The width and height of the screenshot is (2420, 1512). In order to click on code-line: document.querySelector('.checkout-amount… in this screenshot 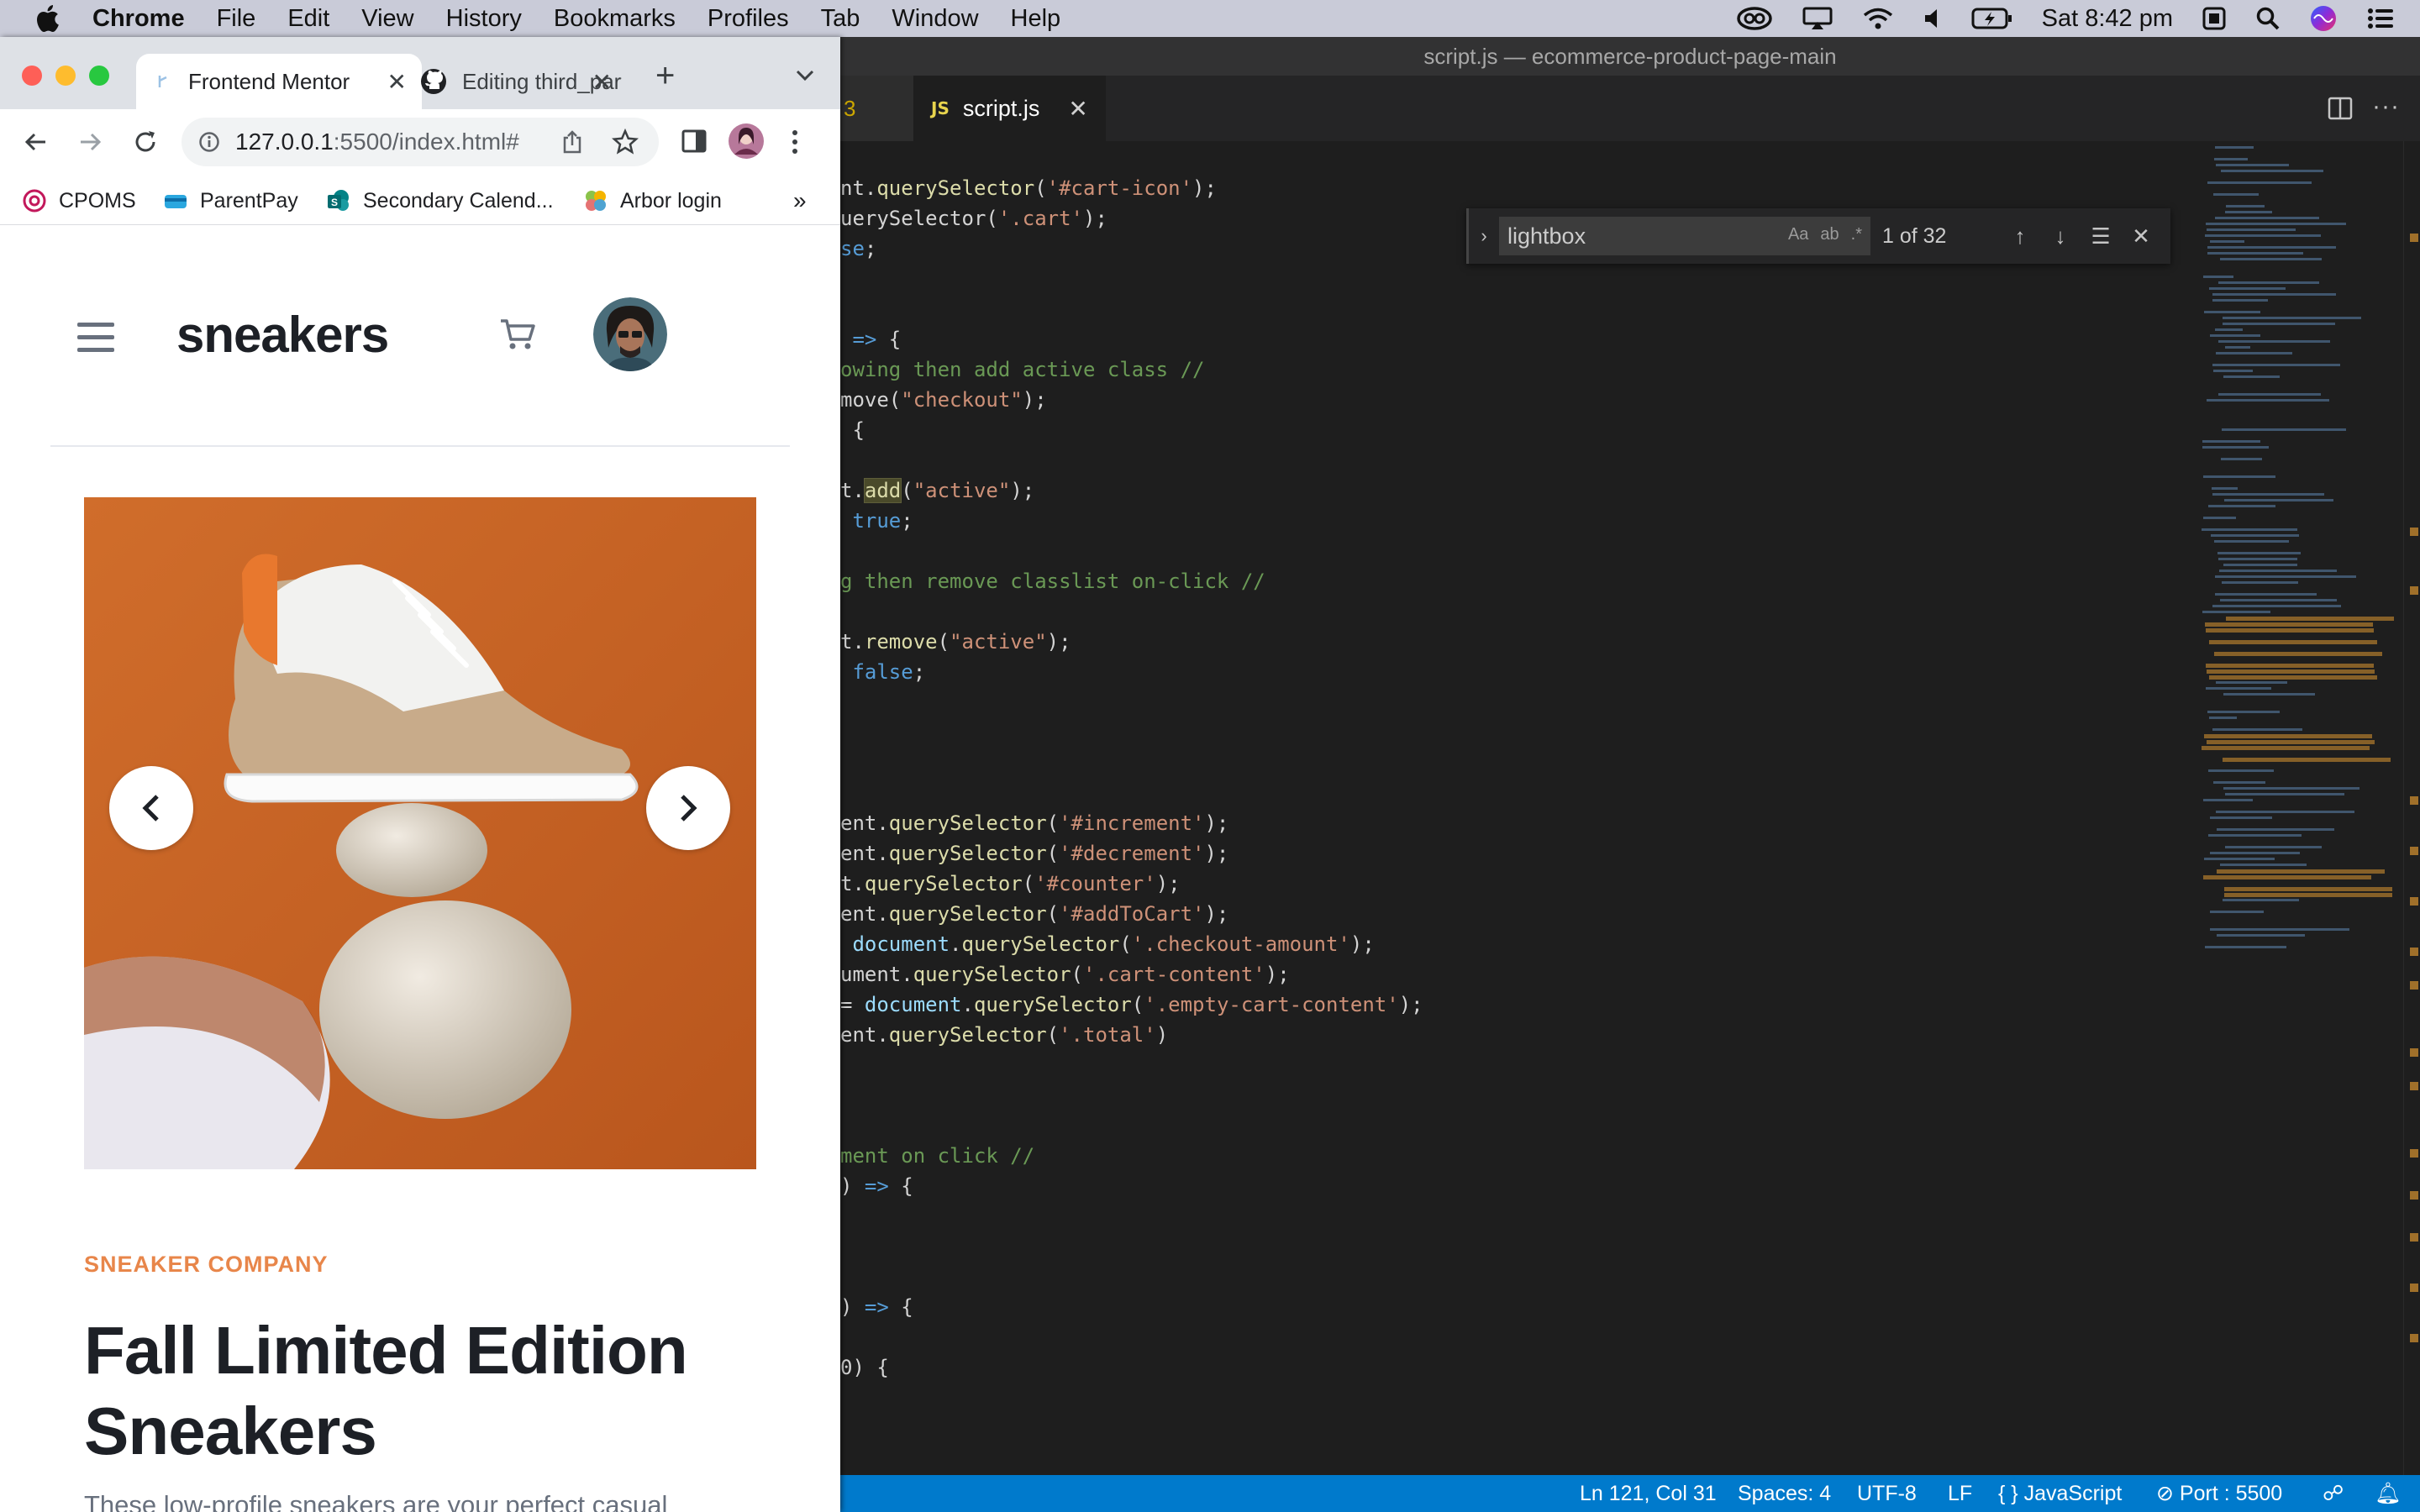, I will do `click(1107, 944)`.